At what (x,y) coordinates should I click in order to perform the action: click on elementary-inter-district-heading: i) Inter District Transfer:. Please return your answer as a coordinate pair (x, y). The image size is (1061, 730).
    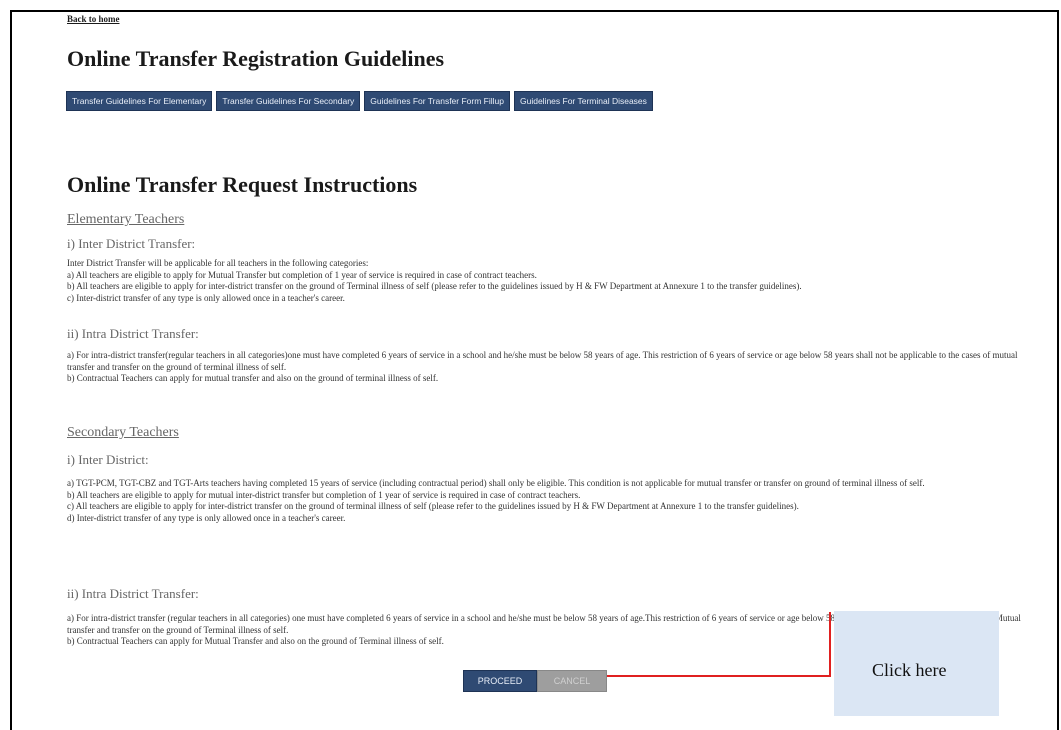
    Looking at the image, I should click on (131, 243).